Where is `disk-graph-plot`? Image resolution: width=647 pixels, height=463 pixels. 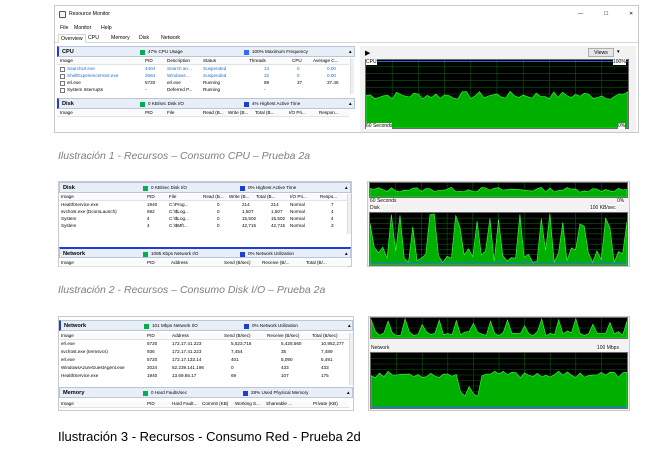 disk-graph-plot is located at coordinates (498, 239).